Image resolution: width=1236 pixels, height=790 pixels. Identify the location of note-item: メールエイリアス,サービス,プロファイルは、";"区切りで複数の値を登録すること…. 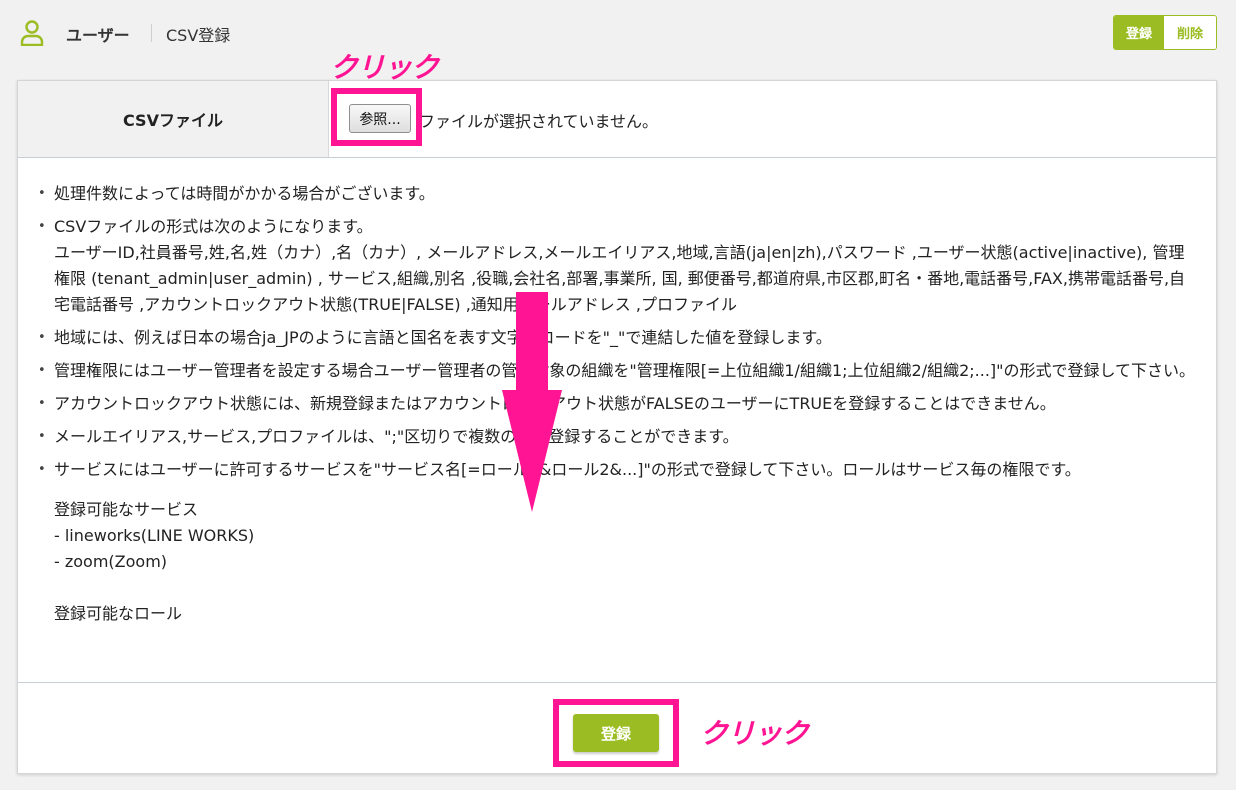
(617, 437).